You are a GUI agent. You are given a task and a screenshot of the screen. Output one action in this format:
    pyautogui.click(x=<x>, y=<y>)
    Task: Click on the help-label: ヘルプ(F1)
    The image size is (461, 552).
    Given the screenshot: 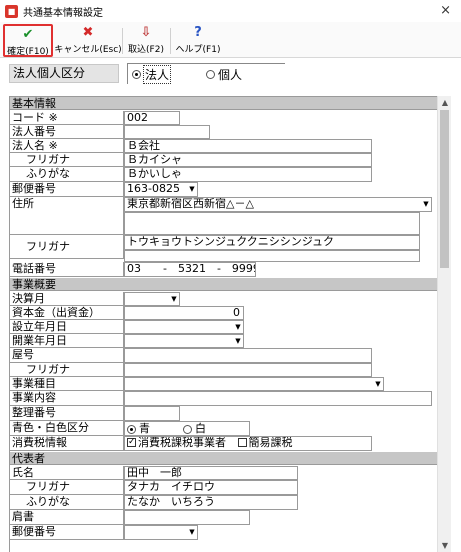 What is the action you would take?
    pyautogui.click(x=198, y=50)
    